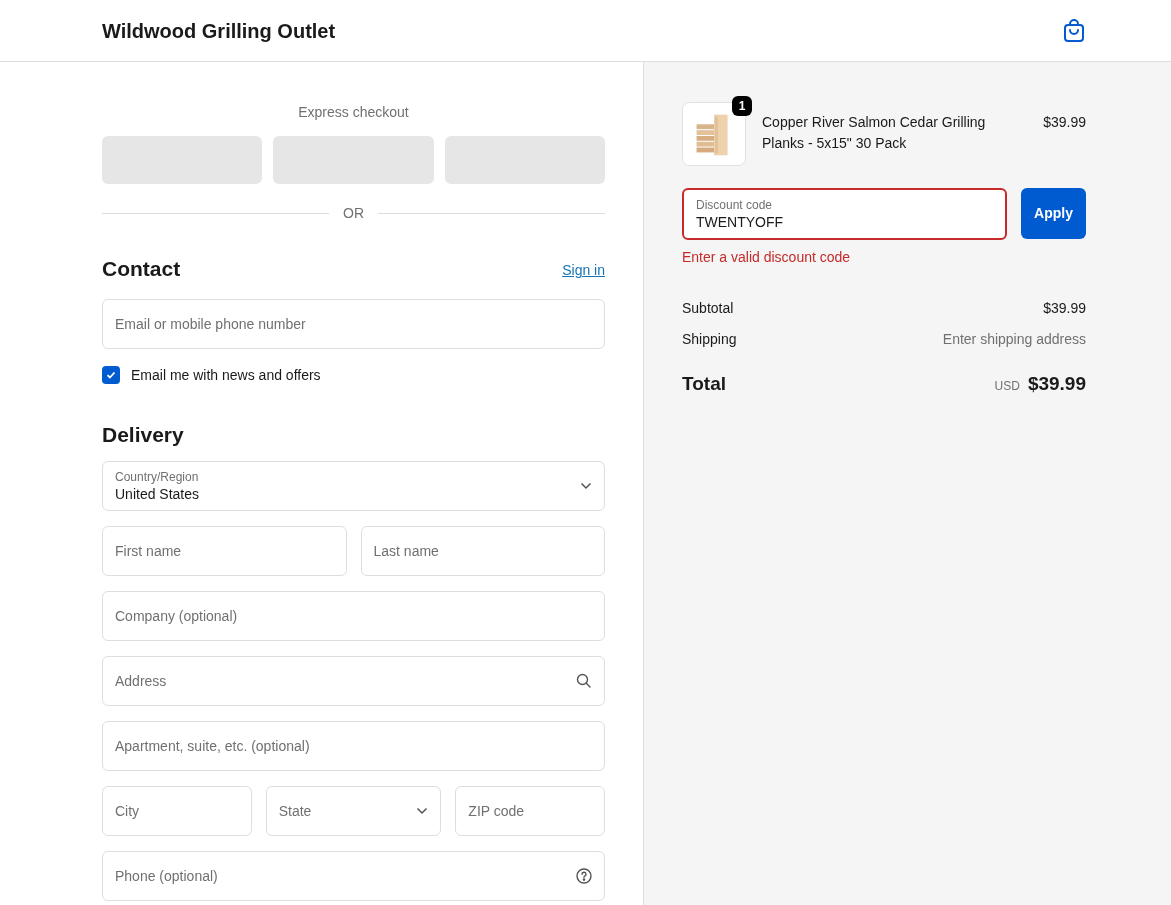  What do you see at coordinates (157, 477) in the screenshot?
I see `field-label: Country/Region` at bounding box center [157, 477].